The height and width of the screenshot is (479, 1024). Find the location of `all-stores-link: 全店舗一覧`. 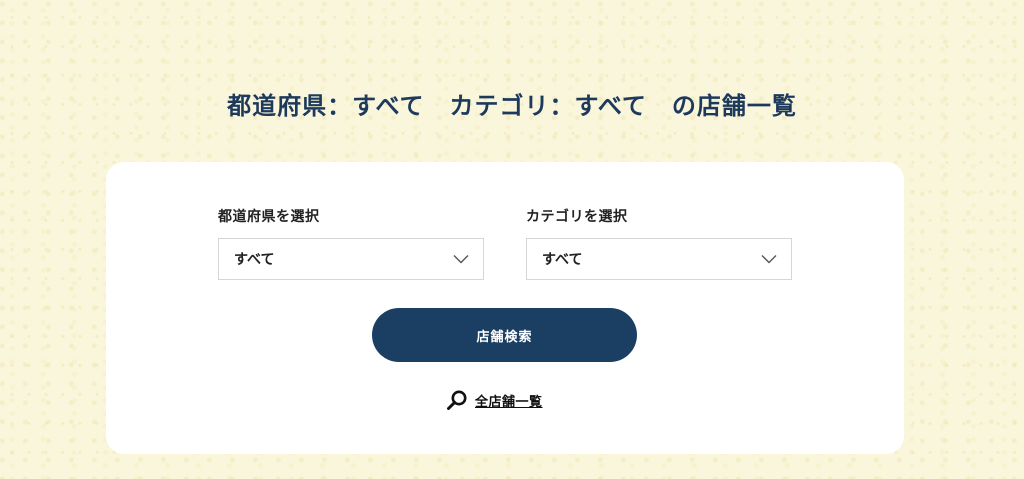

all-stores-link: 全店舗一覧 is located at coordinates (494, 400).